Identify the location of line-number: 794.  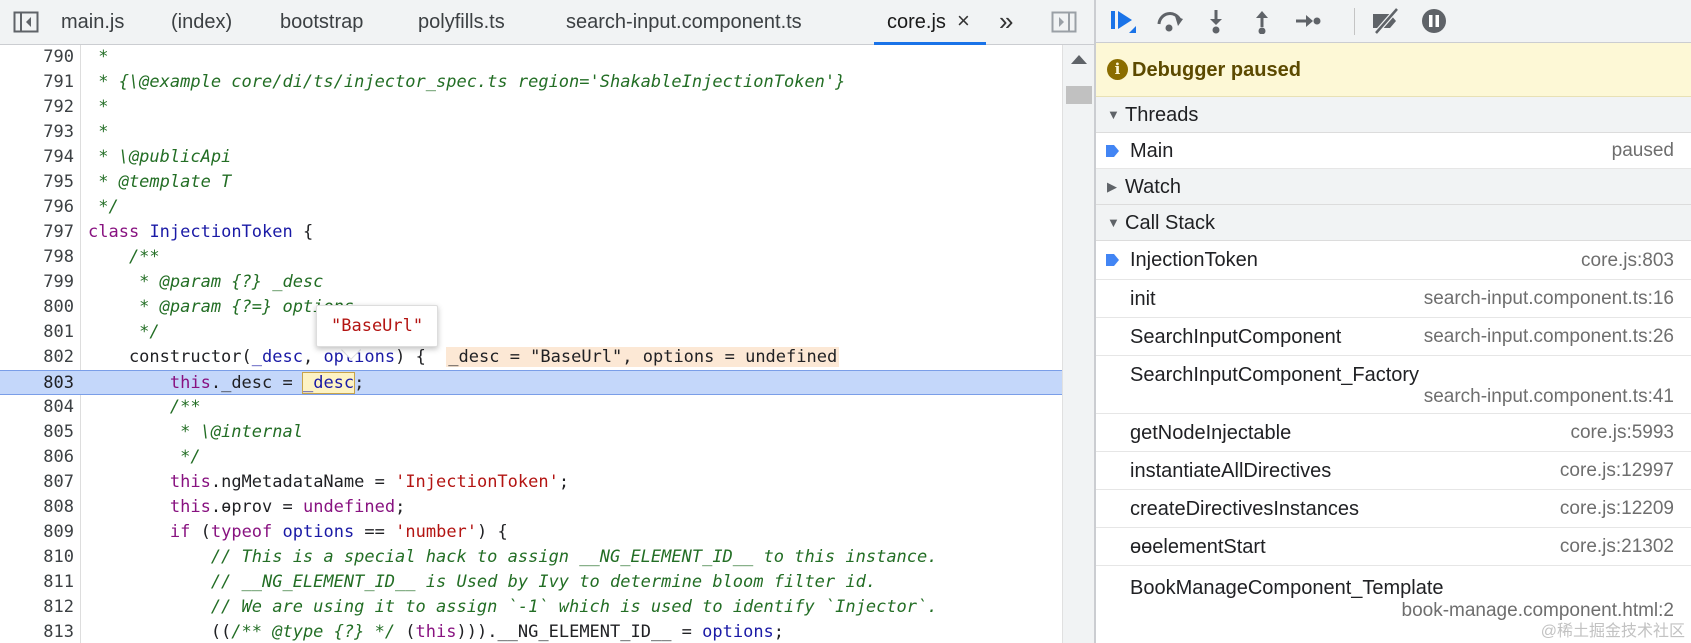
(37, 157).